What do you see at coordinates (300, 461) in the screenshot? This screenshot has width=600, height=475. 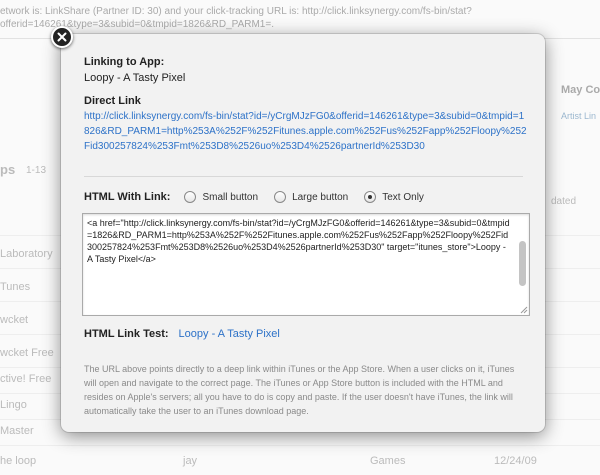 I see `table-row: he loop jay Games 12/24/09` at bounding box center [300, 461].